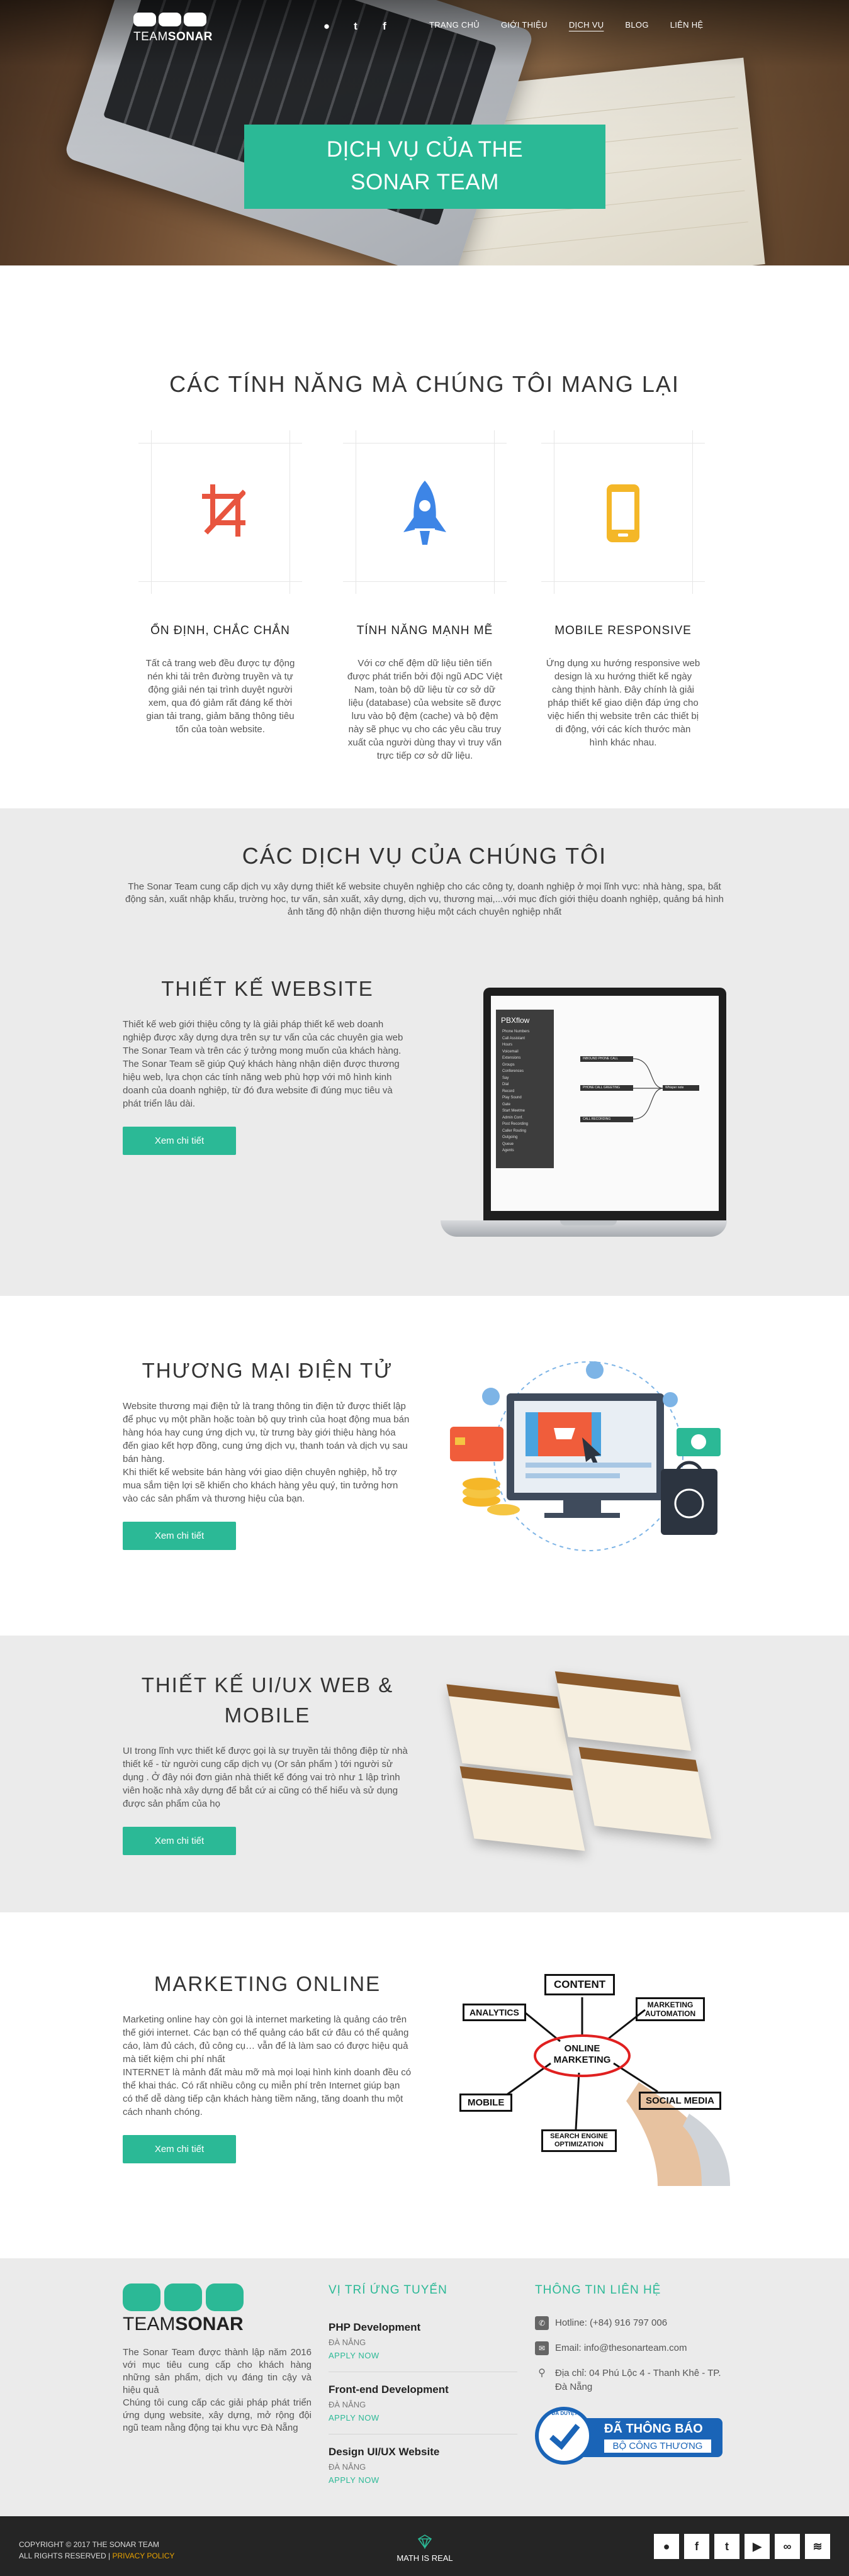 The height and width of the screenshot is (2576, 849). I want to click on map-marker-icon: ⚲, so click(542, 2373).